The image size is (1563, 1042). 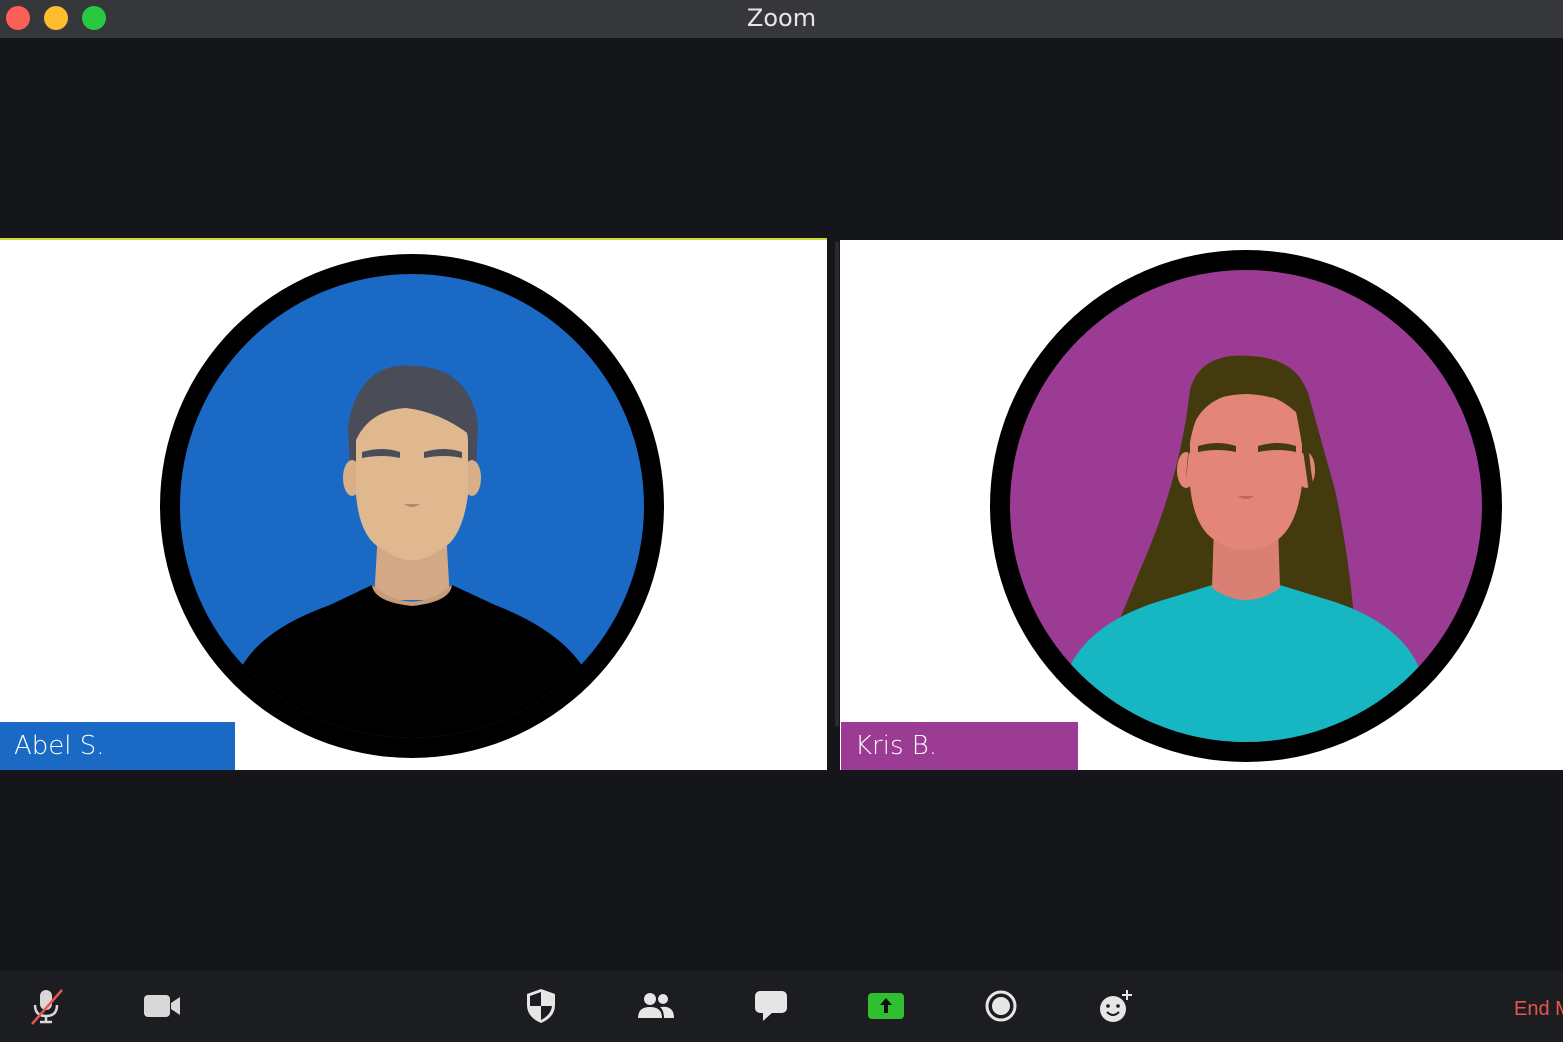 I want to click on chat-button, so click(x=771, y=1006).